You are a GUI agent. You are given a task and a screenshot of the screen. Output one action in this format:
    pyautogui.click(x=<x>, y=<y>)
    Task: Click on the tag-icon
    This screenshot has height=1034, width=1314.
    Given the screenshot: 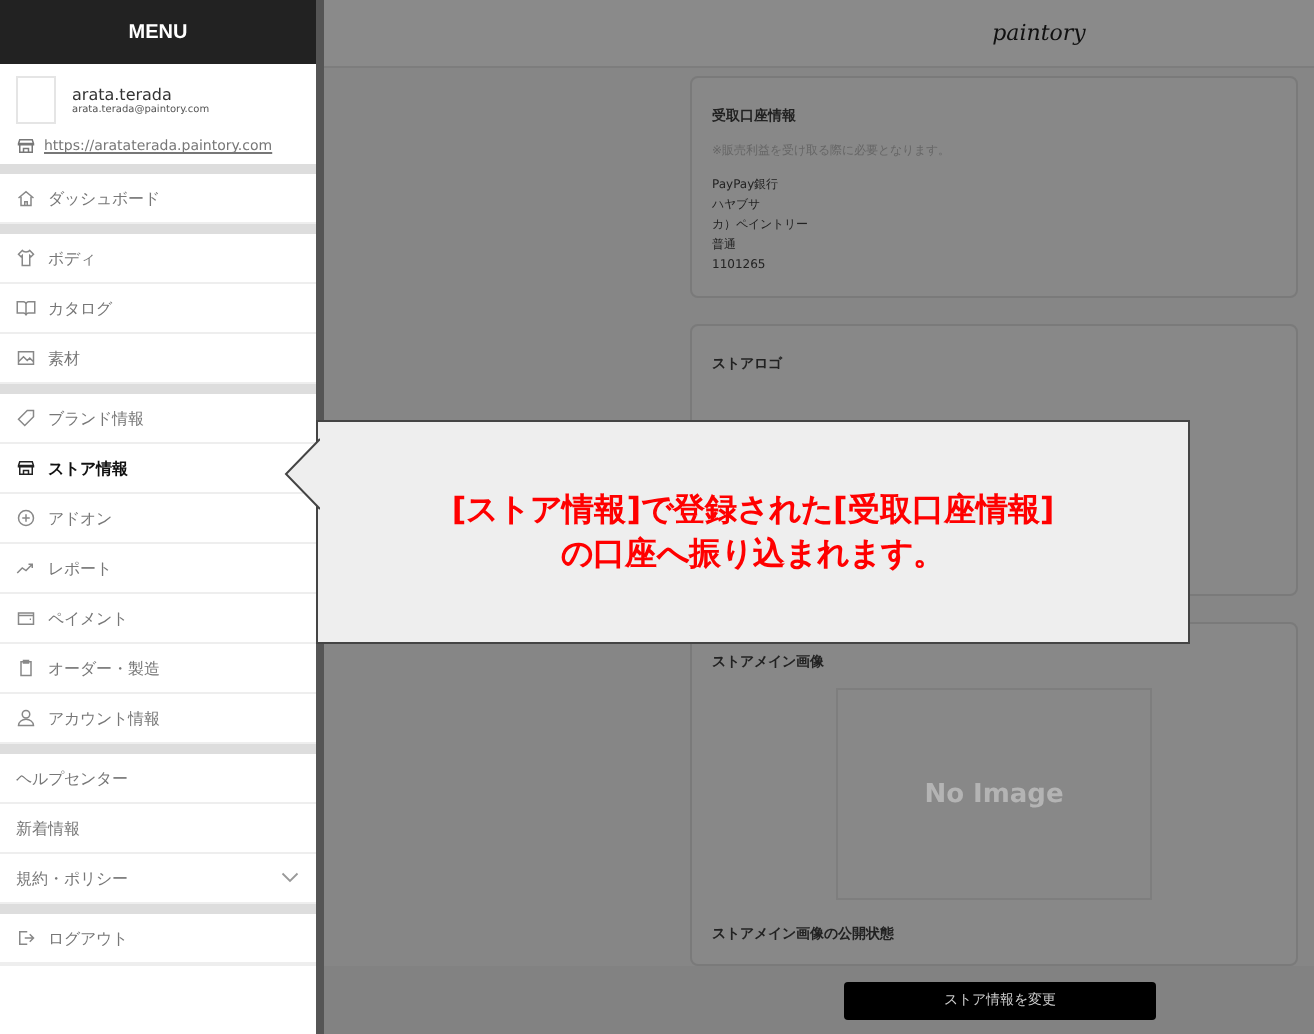 What is the action you would take?
    pyautogui.click(x=26, y=418)
    